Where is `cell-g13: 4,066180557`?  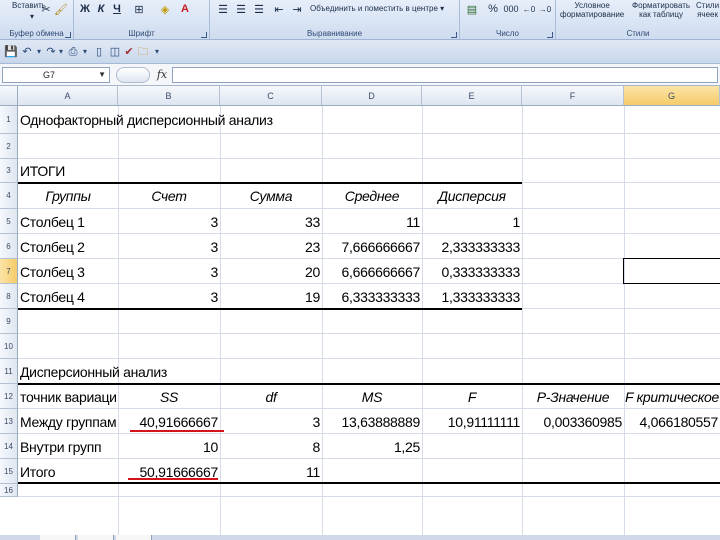 cell-g13: 4,066180557 is located at coordinates (672, 421).